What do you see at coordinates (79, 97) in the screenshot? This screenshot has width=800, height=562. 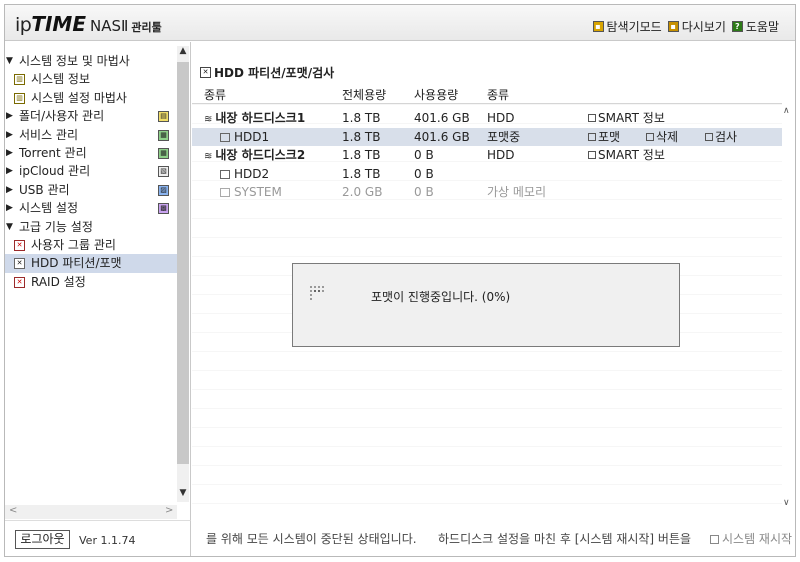 I see `sidebar-item-label: 시스템 설정 마법사` at bounding box center [79, 97].